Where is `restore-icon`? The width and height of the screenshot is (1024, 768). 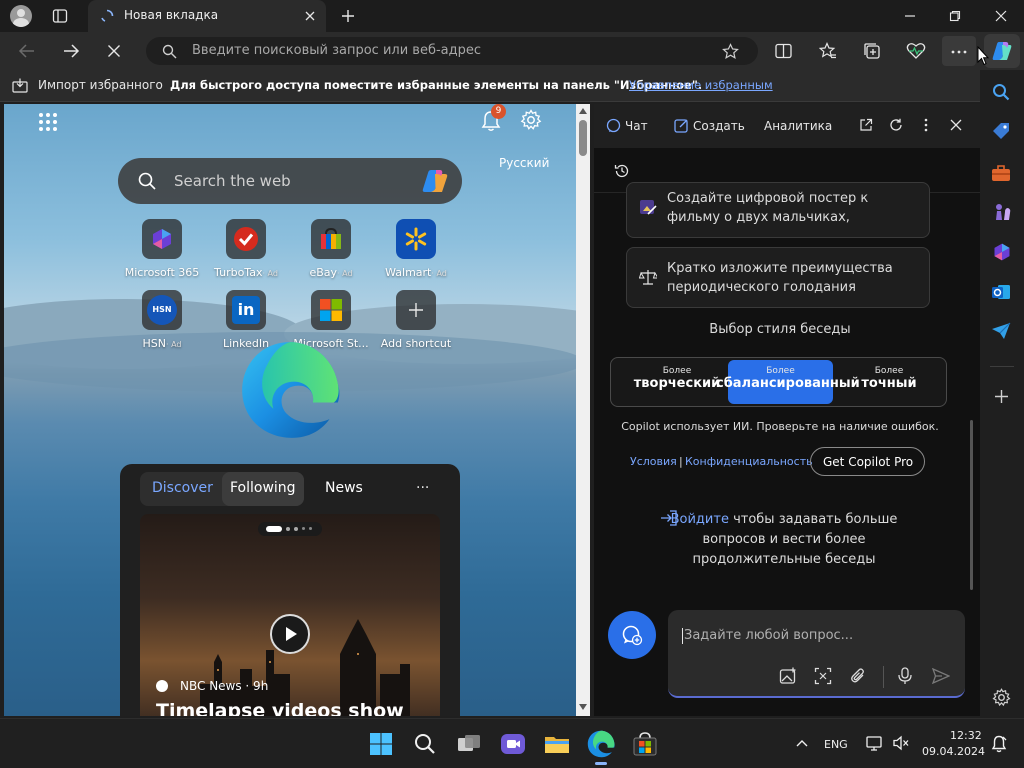
restore-icon is located at coordinates (955, 16).